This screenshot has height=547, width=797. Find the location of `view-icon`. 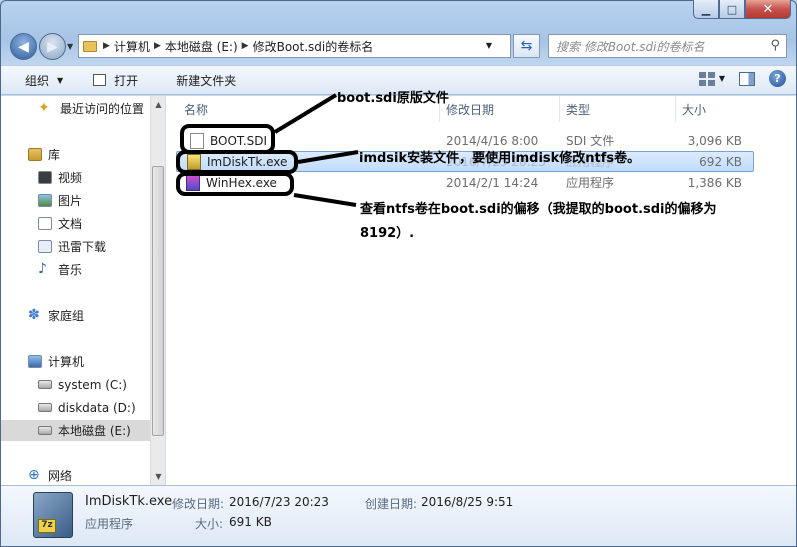

view-icon is located at coordinates (706, 78).